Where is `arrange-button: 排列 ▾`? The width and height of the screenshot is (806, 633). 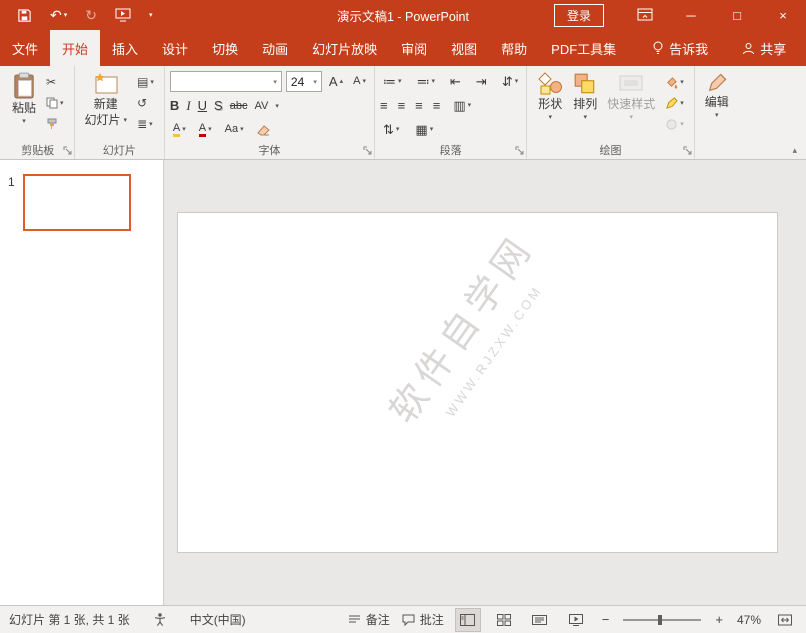
arrange-button: 排列 ▾ is located at coordinates (585, 97).